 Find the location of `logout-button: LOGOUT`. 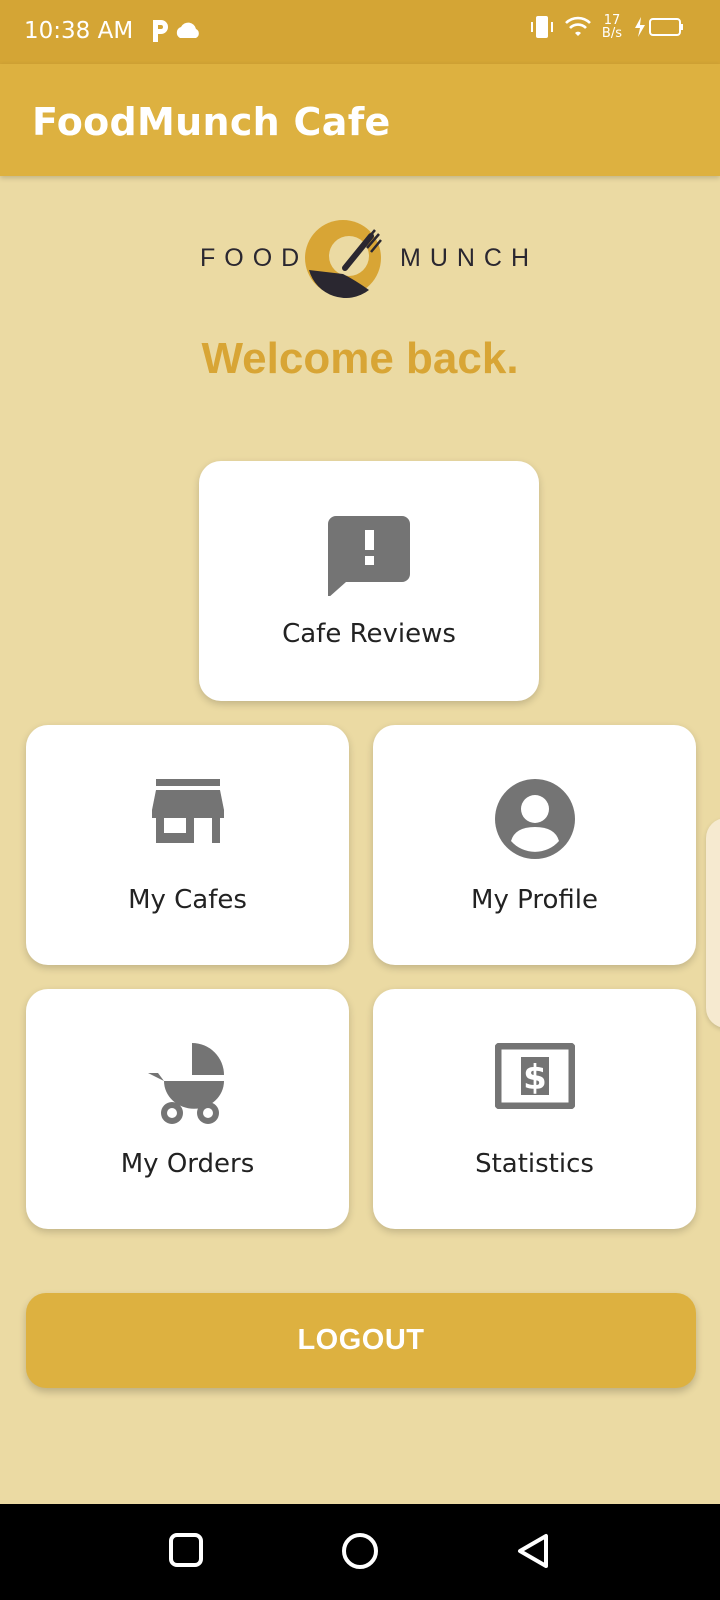

logout-button: LOGOUT is located at coordinates (361, 1340).